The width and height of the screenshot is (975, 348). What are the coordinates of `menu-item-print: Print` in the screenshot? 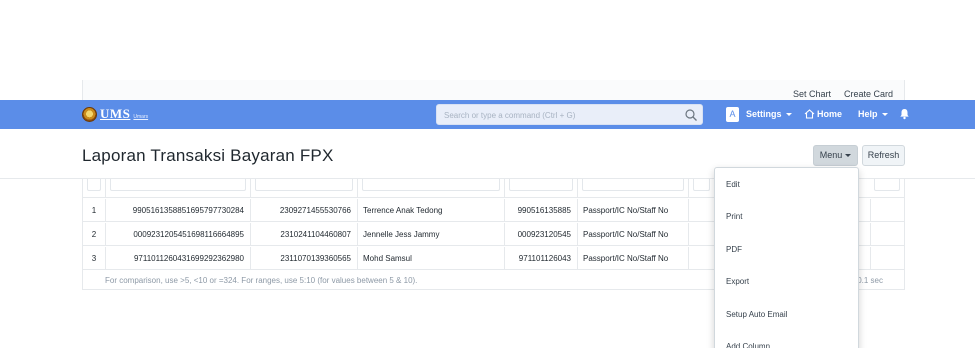 It's located at (786, 217).